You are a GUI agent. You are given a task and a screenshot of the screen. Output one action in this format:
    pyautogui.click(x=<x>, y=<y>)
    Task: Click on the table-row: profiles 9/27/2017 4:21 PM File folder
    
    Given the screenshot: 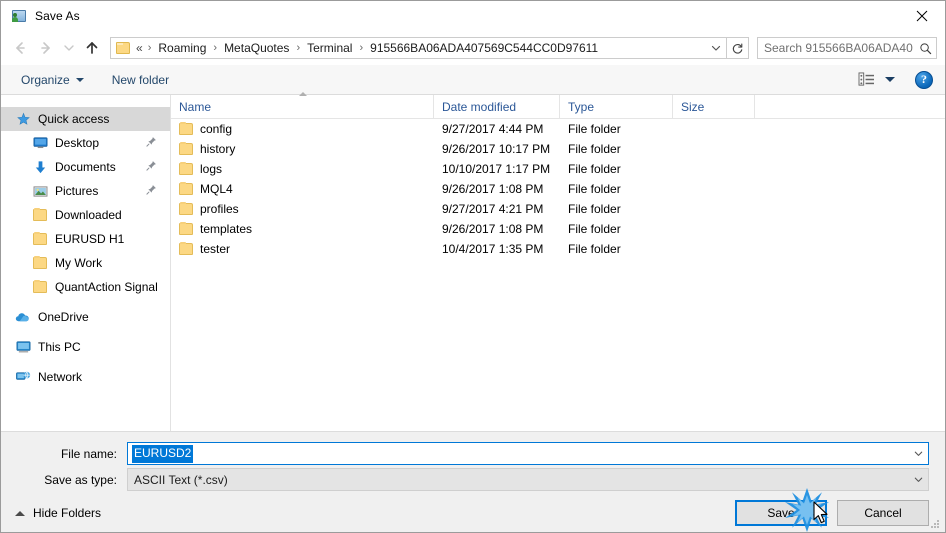 What is the action you would take?
    pyautogui.click(x=558, y=209)
    